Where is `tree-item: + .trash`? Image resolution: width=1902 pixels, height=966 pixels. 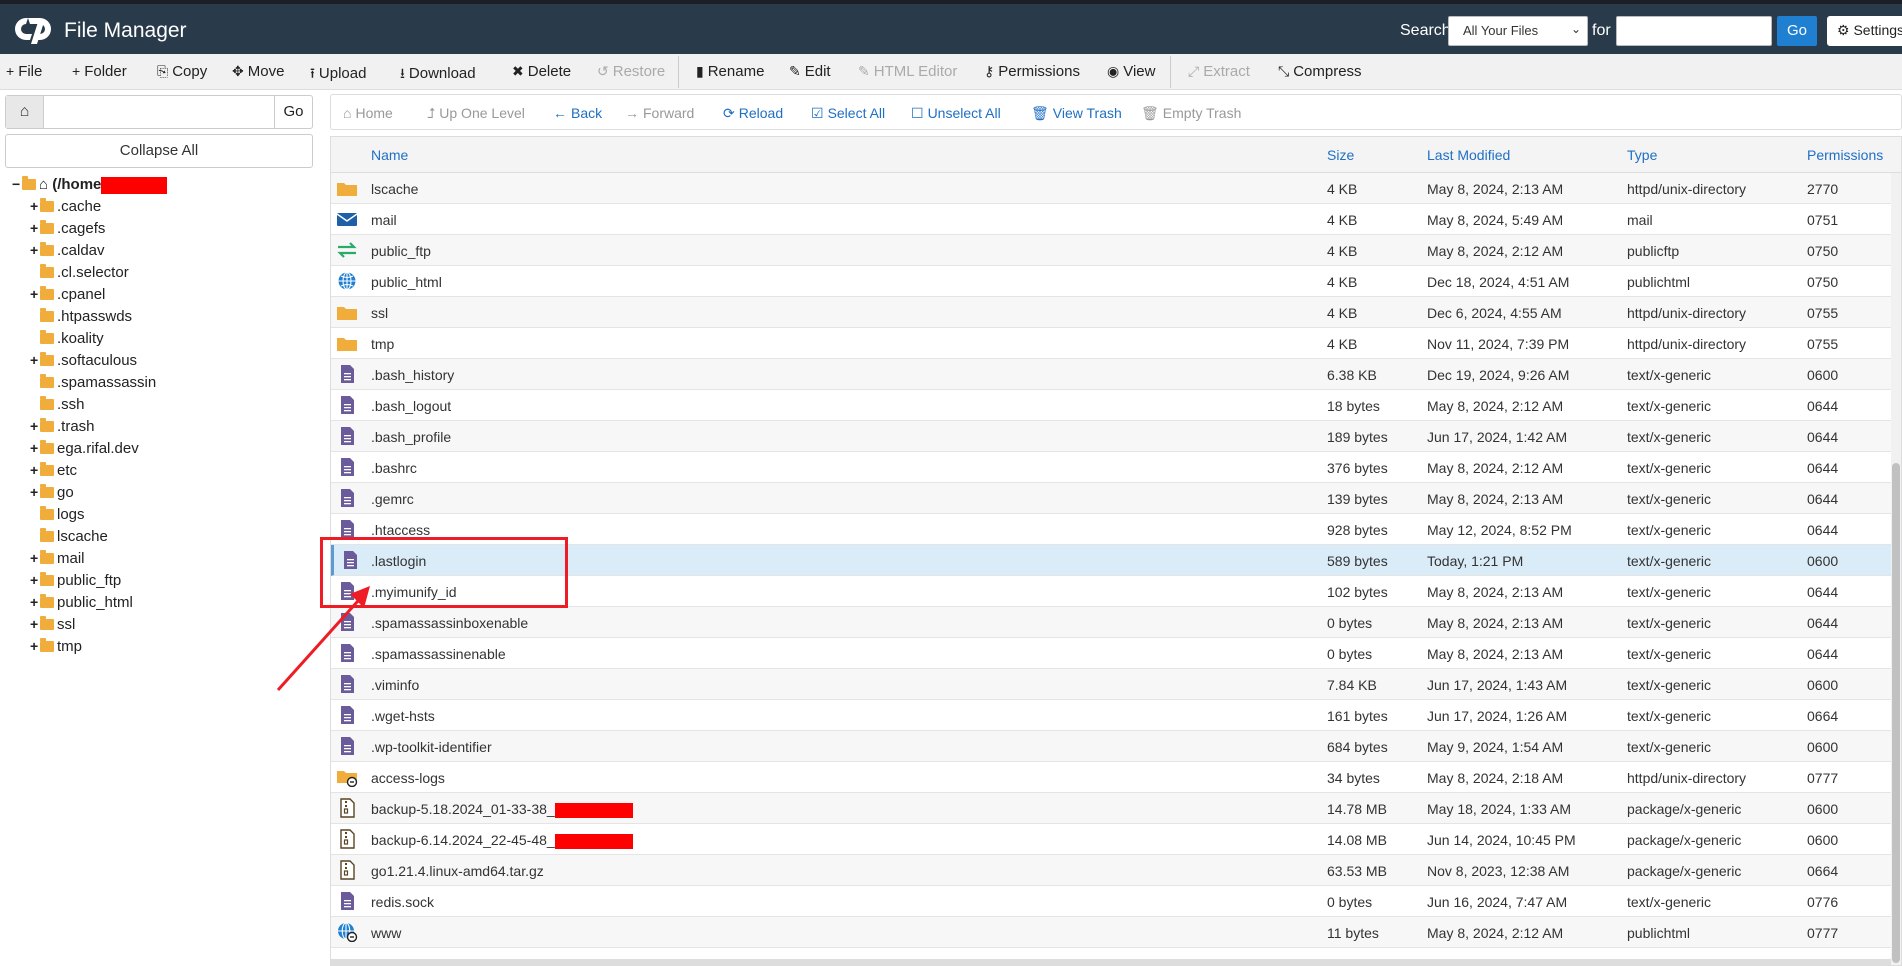 tree-item: + .trash is located at coordinates (62, 429).